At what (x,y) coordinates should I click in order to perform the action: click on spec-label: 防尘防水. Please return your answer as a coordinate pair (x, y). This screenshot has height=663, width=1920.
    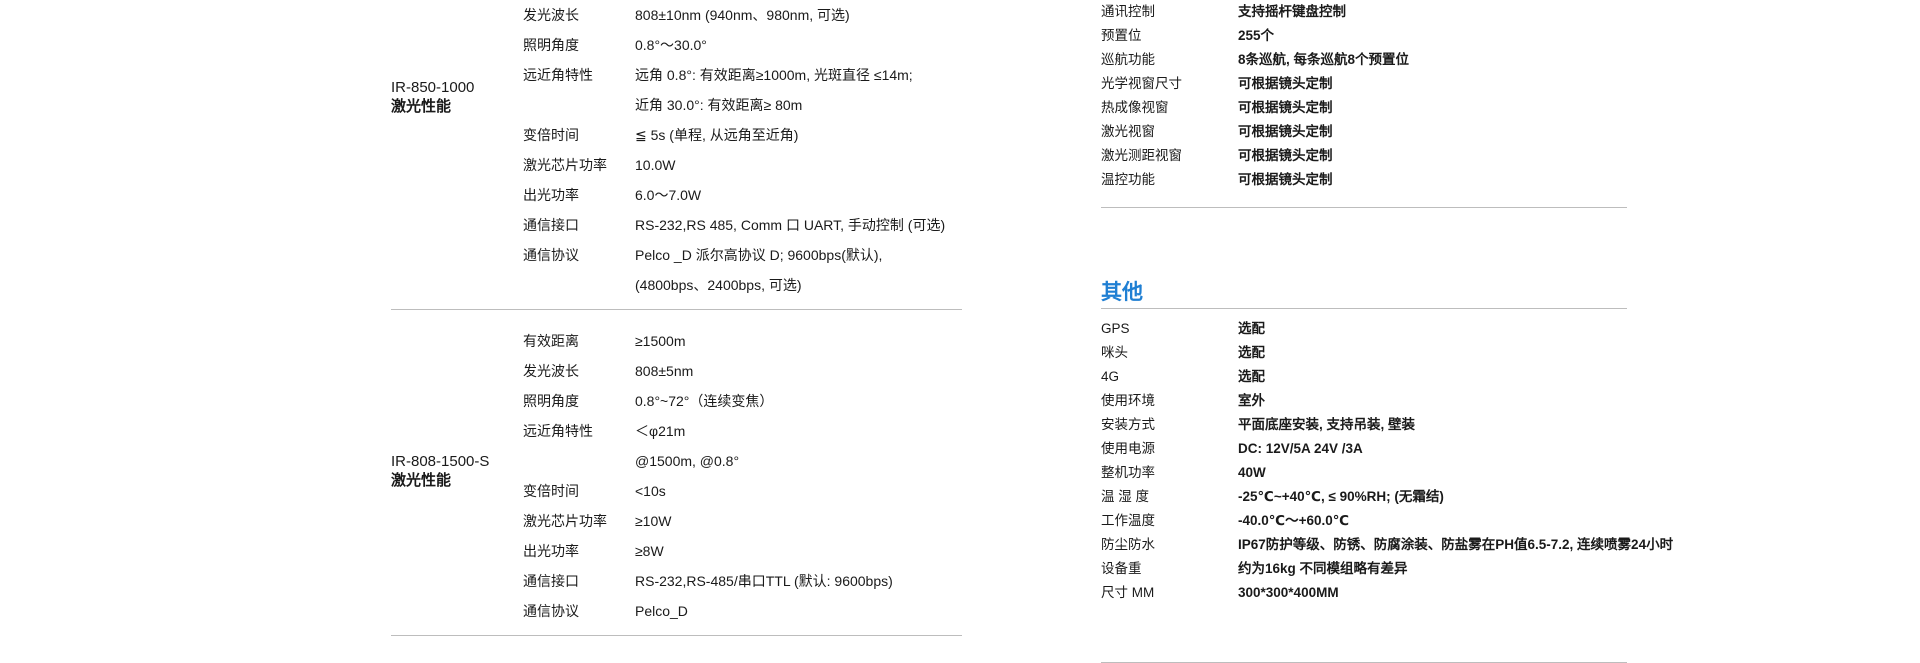
    Looking at the image, I should click on (1128, 544).